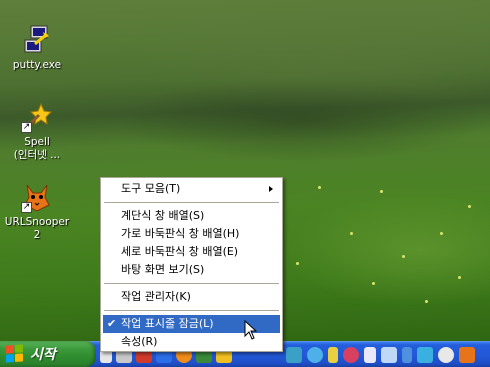  What do you see at coordinates (37, 222) in the screenshot?
I see `desktop-icon-label: URLSnooper` at bounding box center [37, 222].